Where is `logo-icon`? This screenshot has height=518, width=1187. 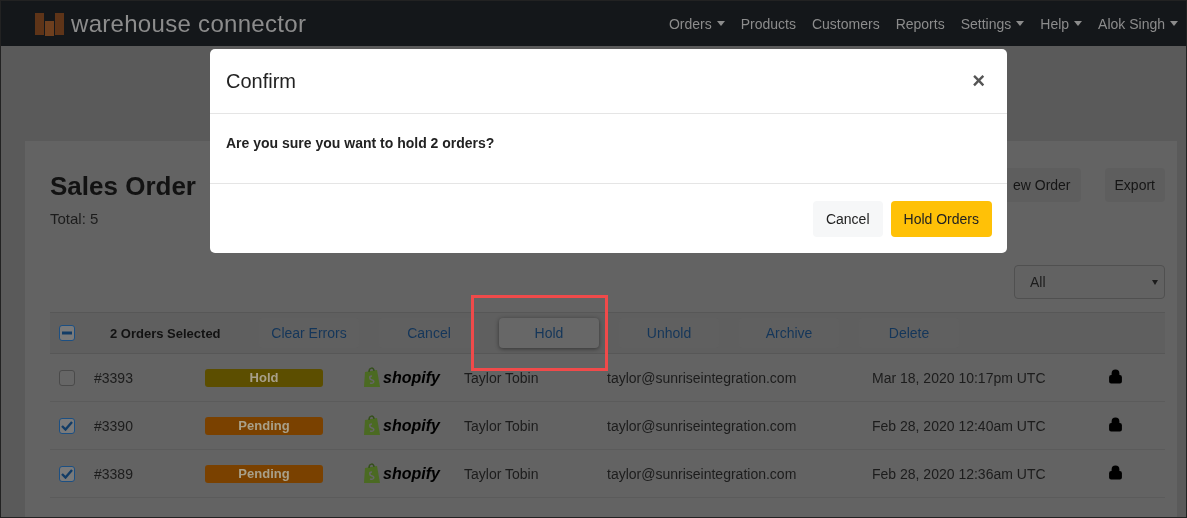
logo-icon is located at coordinates (50, 23).